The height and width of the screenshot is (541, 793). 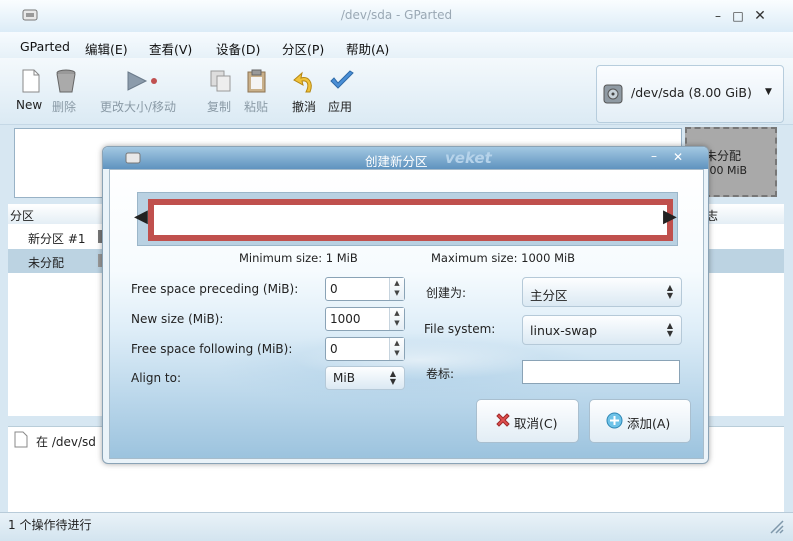 I want to click on copy-label: 复制, so click(x=219, y=107).